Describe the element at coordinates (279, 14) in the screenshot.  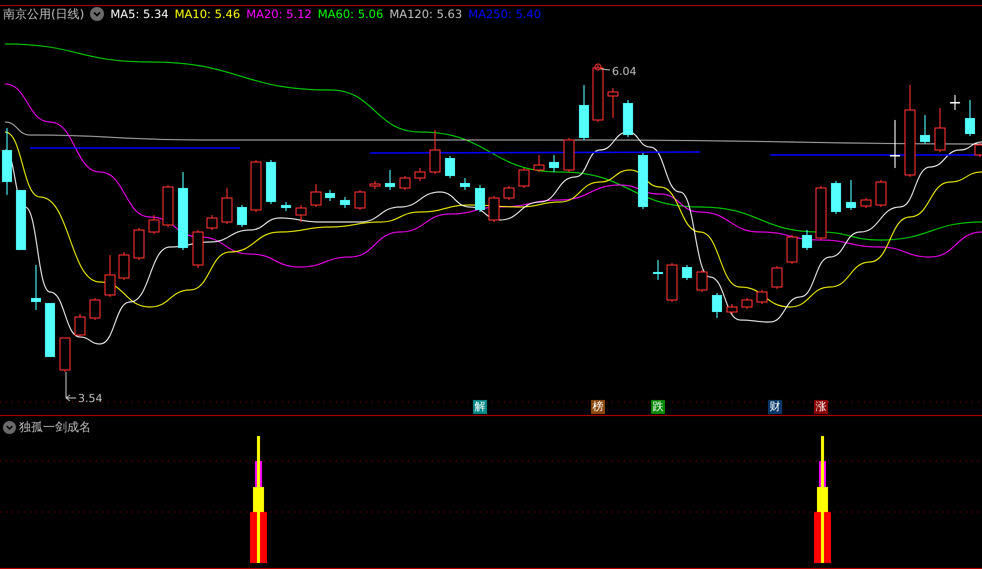
I see `moving-average-value: MA20: 5.12` at that location.